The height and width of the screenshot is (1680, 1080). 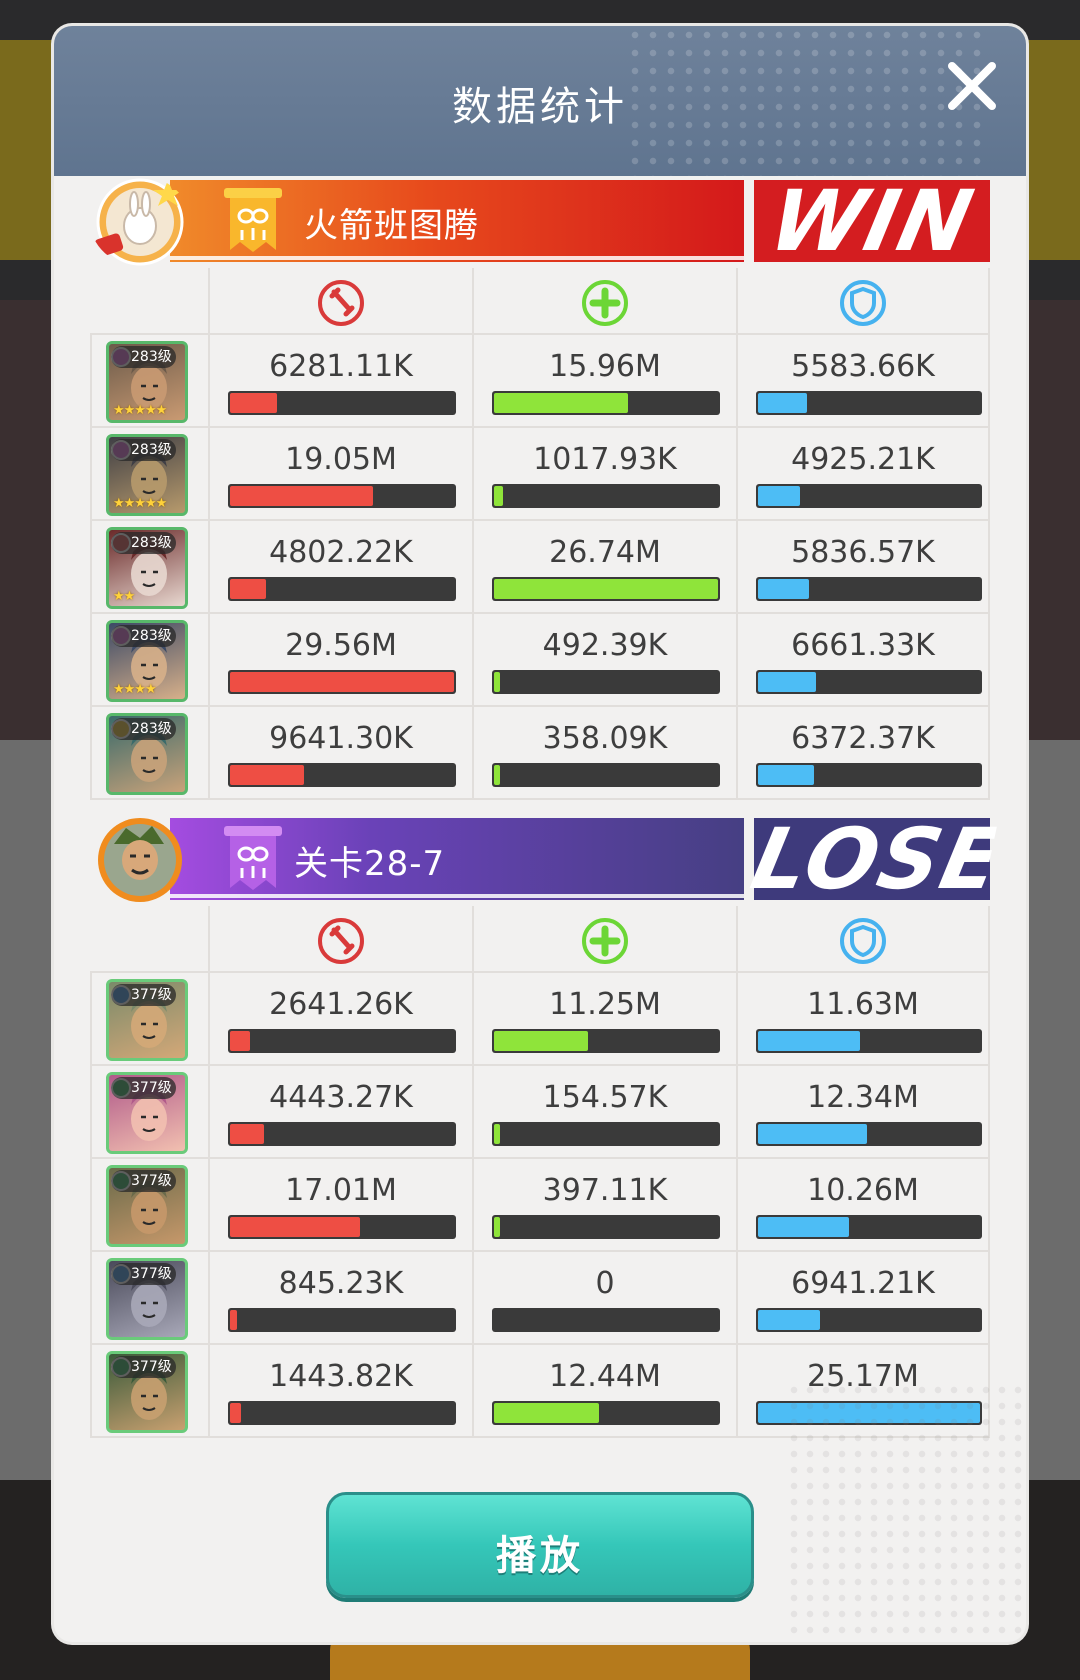 What do you see at coordinates (135, 689) in the screenshot?
I see `hero-stars: ★★★★` at bounding box center [135, 689].